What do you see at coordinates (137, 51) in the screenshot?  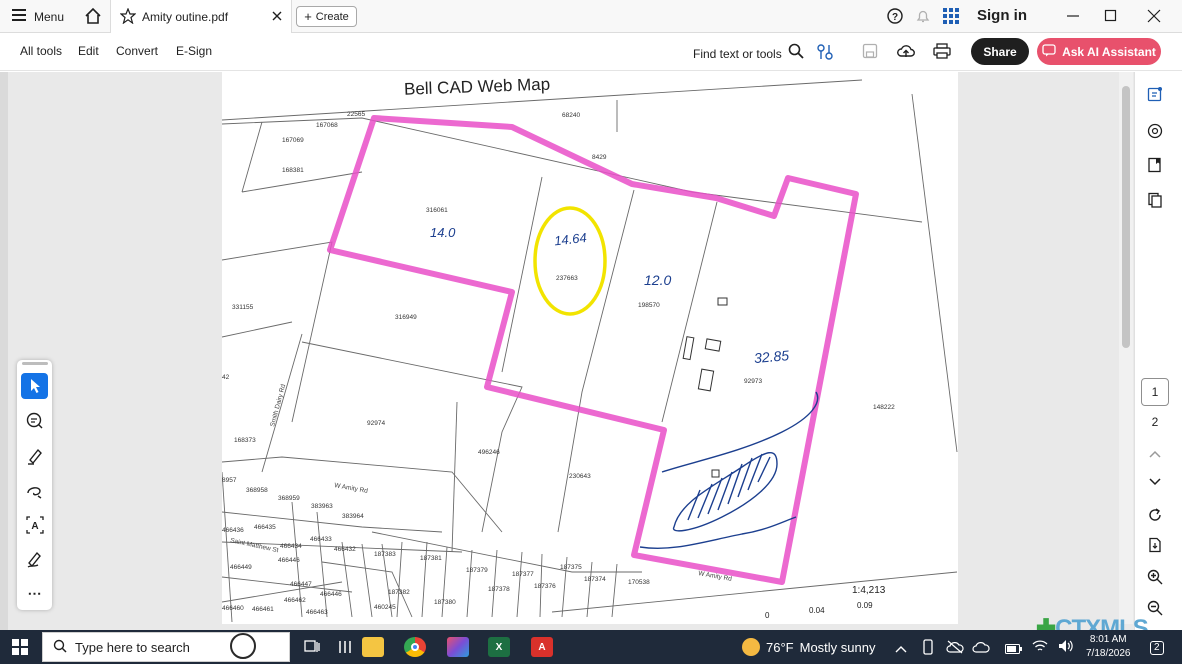 I see `convert-menu: Convert` at bounding box center [137, 51].